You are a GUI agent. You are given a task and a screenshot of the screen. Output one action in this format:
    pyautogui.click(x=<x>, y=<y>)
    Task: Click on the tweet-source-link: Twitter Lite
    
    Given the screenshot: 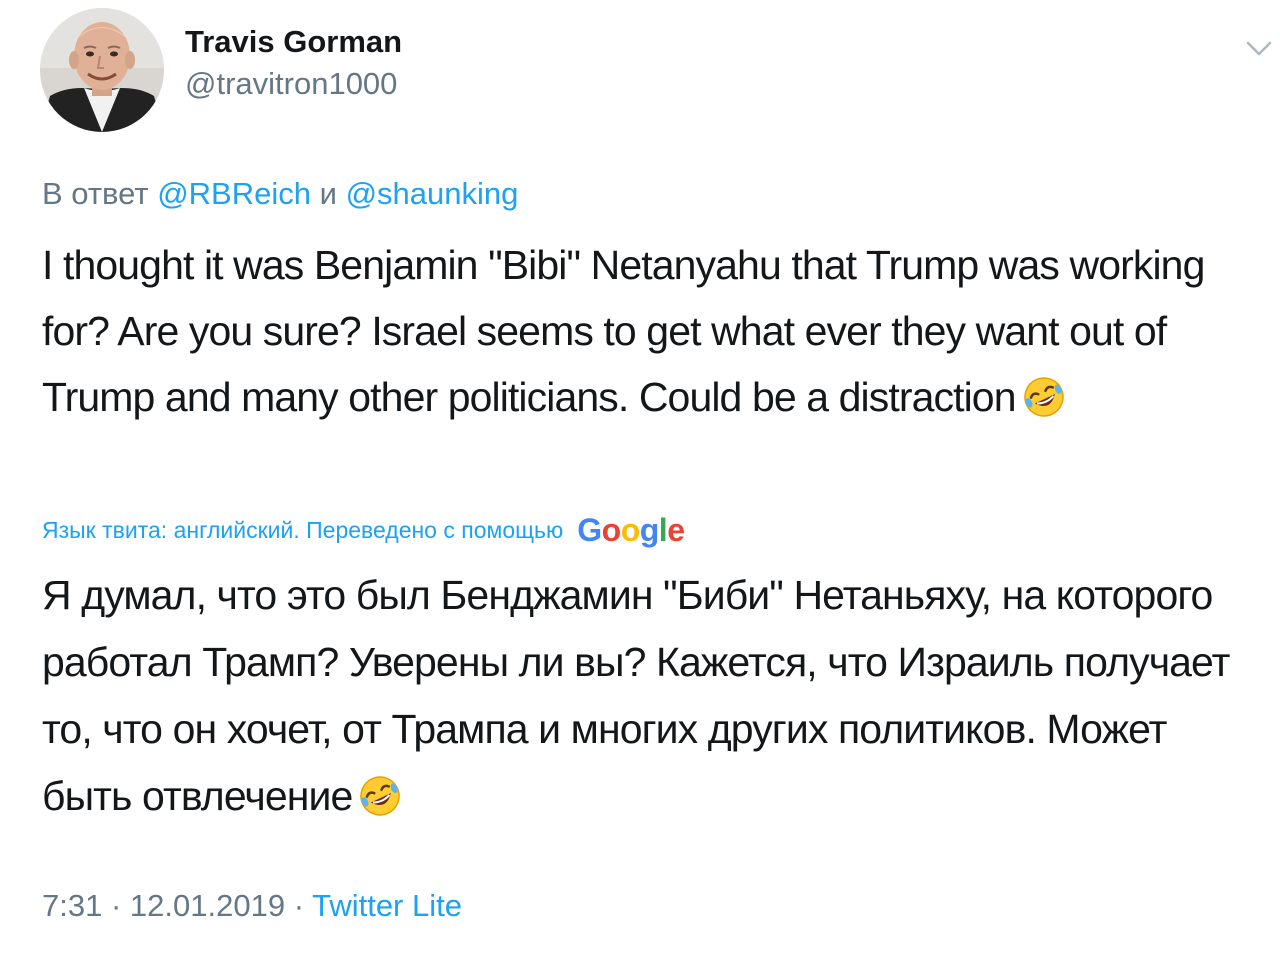 What is the action you would take?
    pyautogui.click(x=387, y=905)
    